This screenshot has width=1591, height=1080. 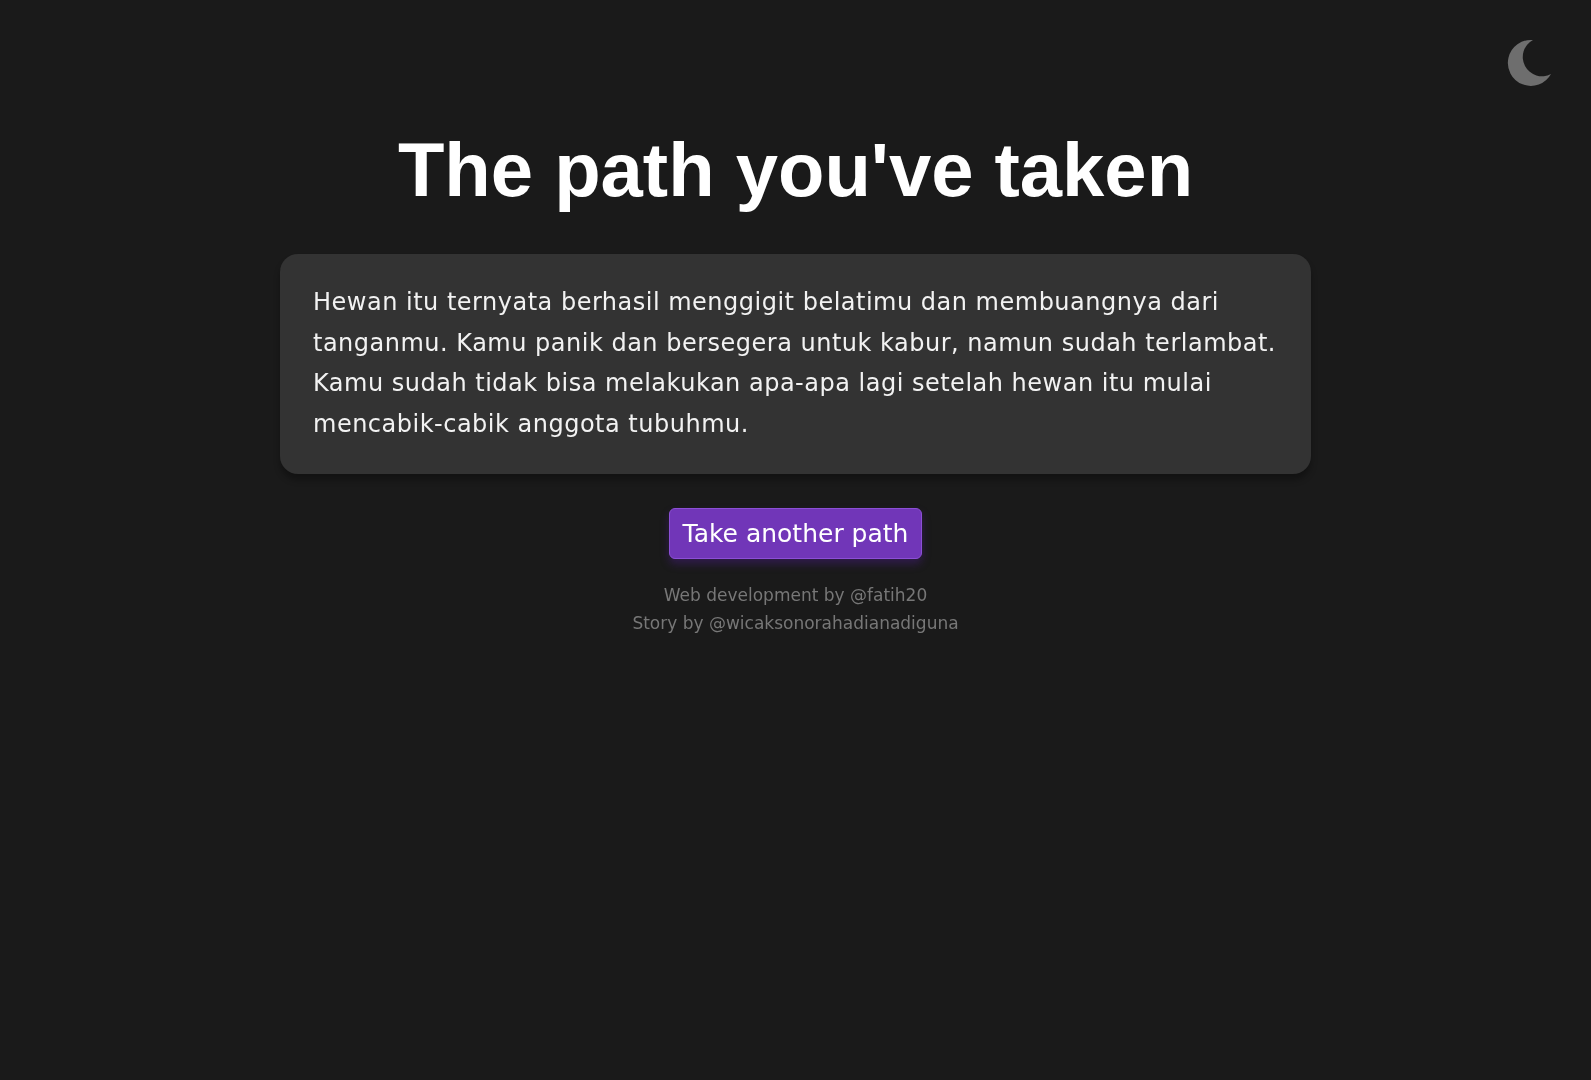 What do you see at coordinates (795, 595) in the screenshot?
I see `credit-text: Web development by @fatih20` at bounding box center [795, 595].